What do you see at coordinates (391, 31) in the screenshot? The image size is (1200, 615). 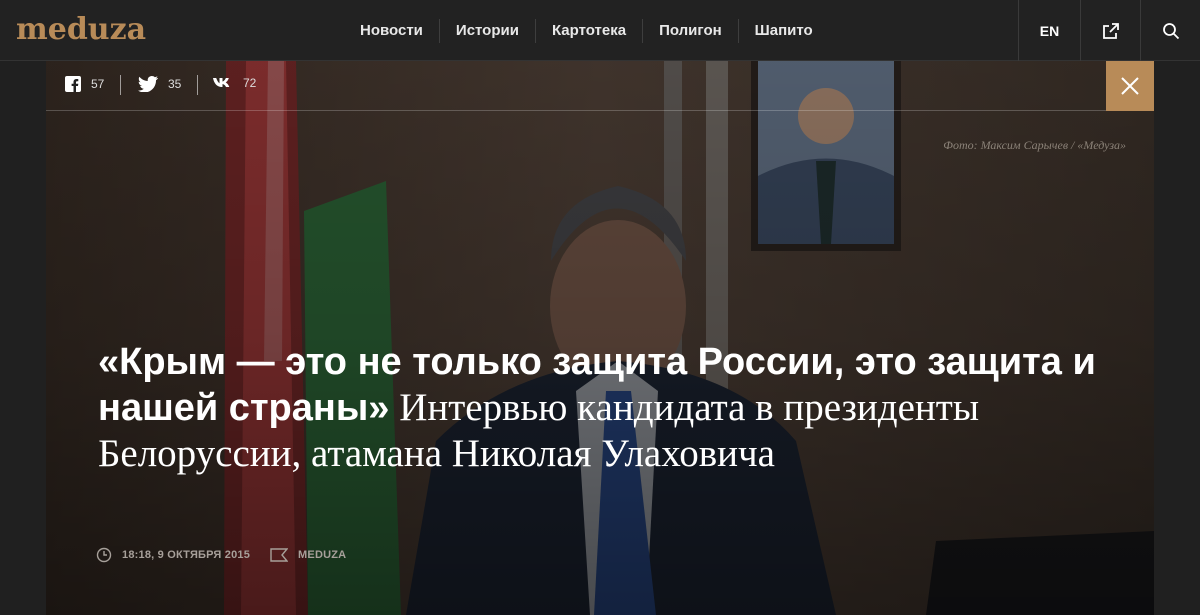 I see `nav-item-news: Новости` at bounding box center [391, 31].